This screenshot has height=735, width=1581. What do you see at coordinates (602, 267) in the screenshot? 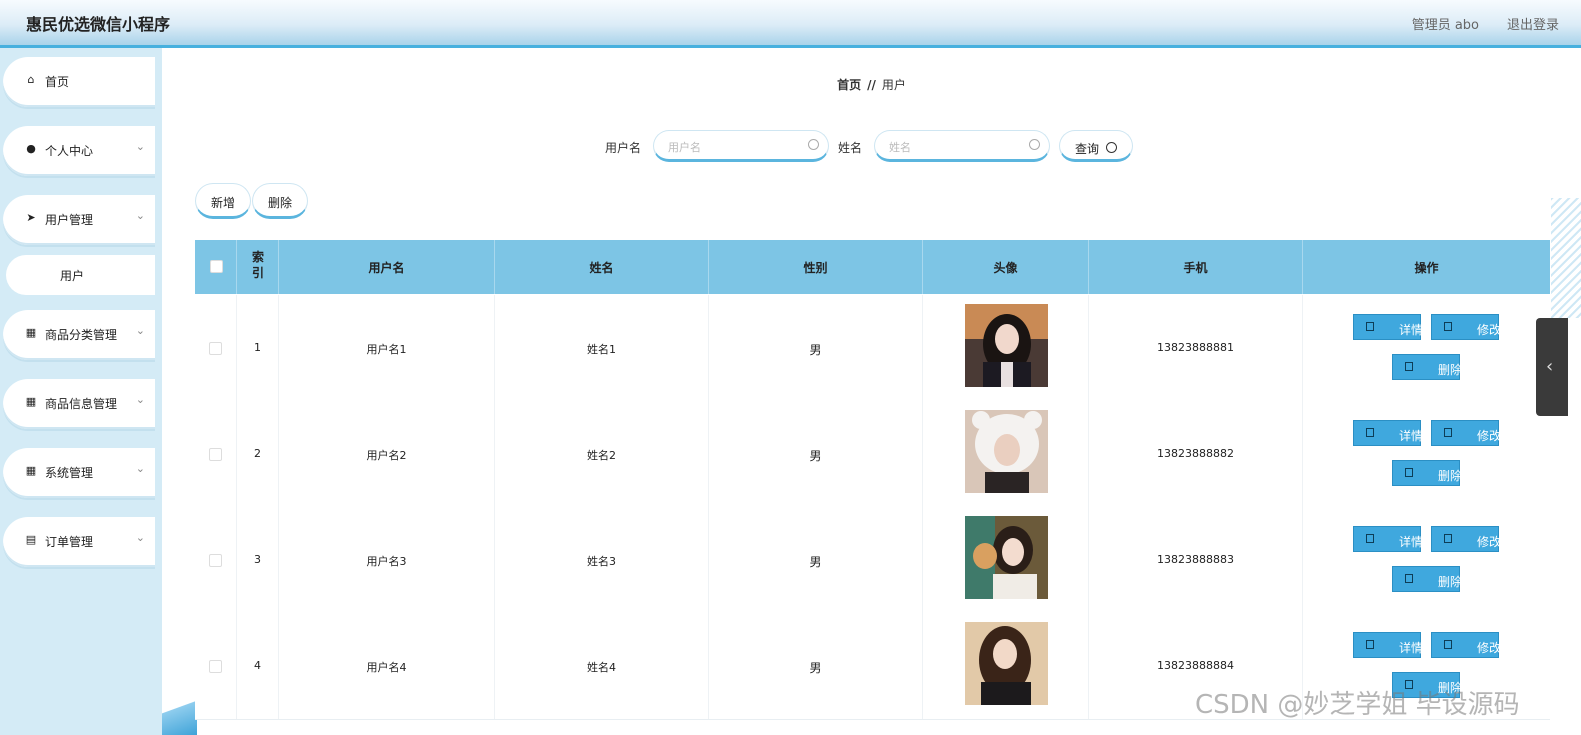
I see `header-name: 姓名` at bounding box center [602, 267].